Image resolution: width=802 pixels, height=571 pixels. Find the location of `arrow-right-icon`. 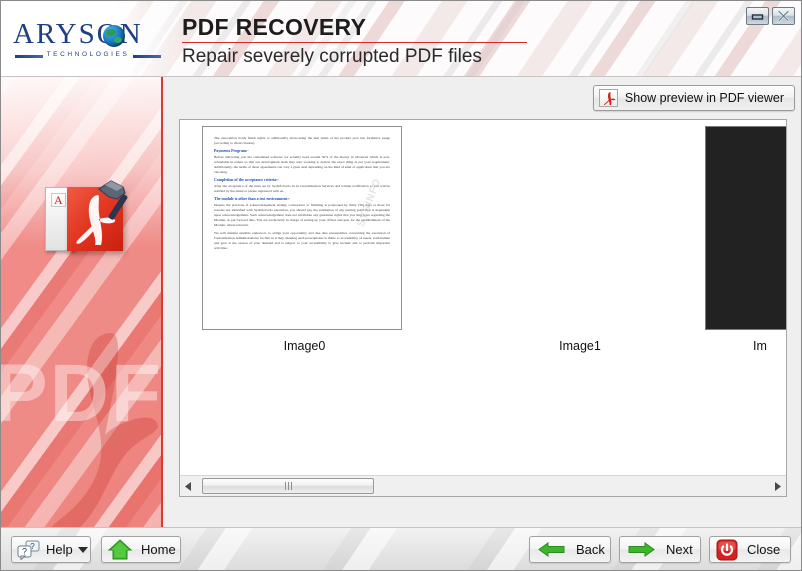

arrow-right-icon is located at coordinates (641, 549).